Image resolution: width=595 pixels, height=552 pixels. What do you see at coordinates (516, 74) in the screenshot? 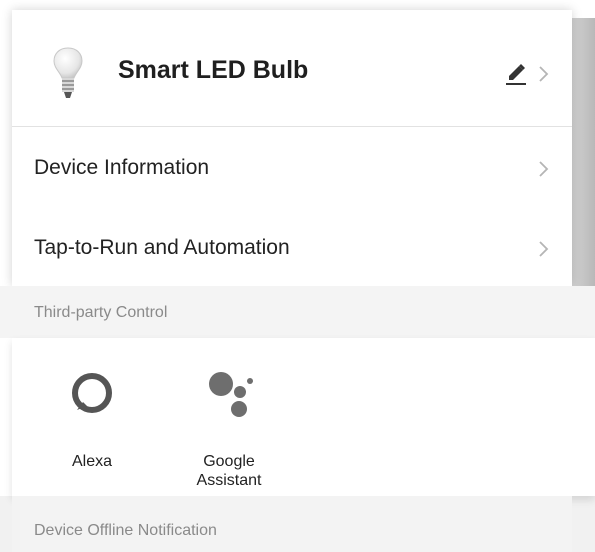
I see `edit-pencil-icon` at bounding box center [516, 74].